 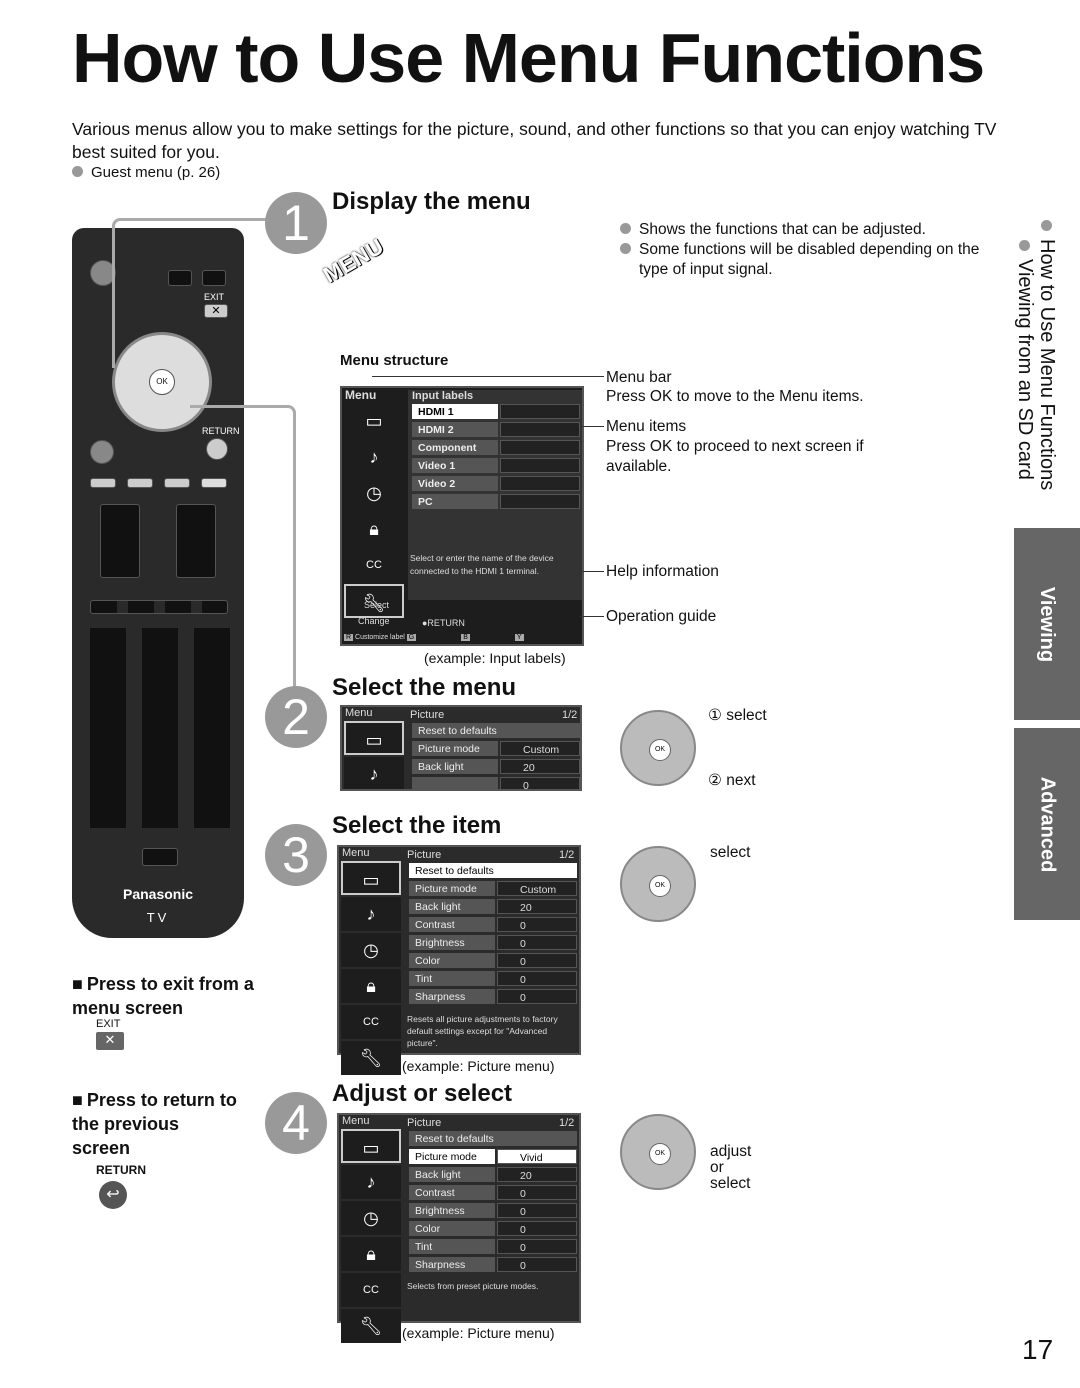 What do you see at coordinates (146, 173) in the screenshot?
I see `guest-menu-ref: Guest menu (p. 26)` at bounding box center [146, 173].